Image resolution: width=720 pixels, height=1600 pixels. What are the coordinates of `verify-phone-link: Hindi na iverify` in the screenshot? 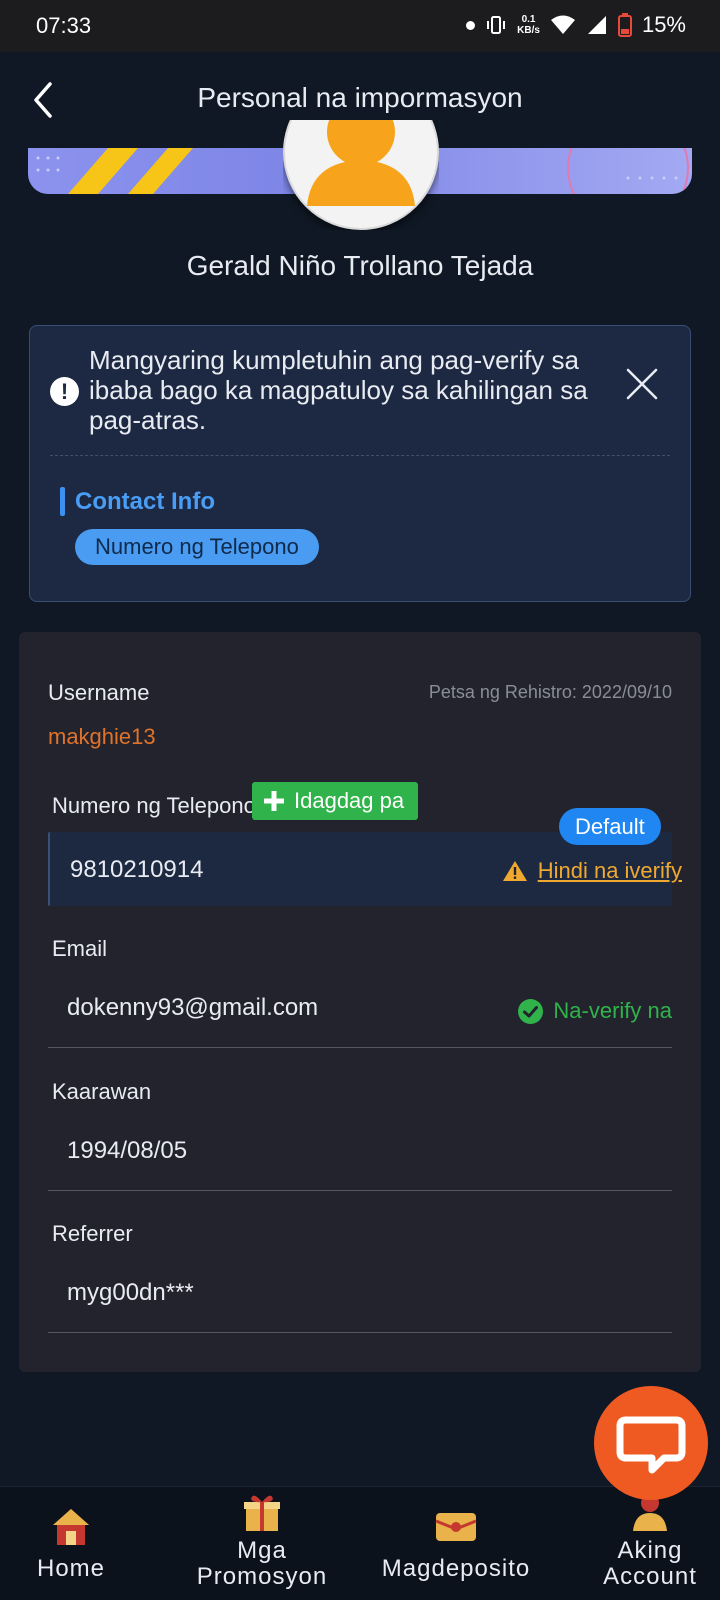 It's located at (592, 871).